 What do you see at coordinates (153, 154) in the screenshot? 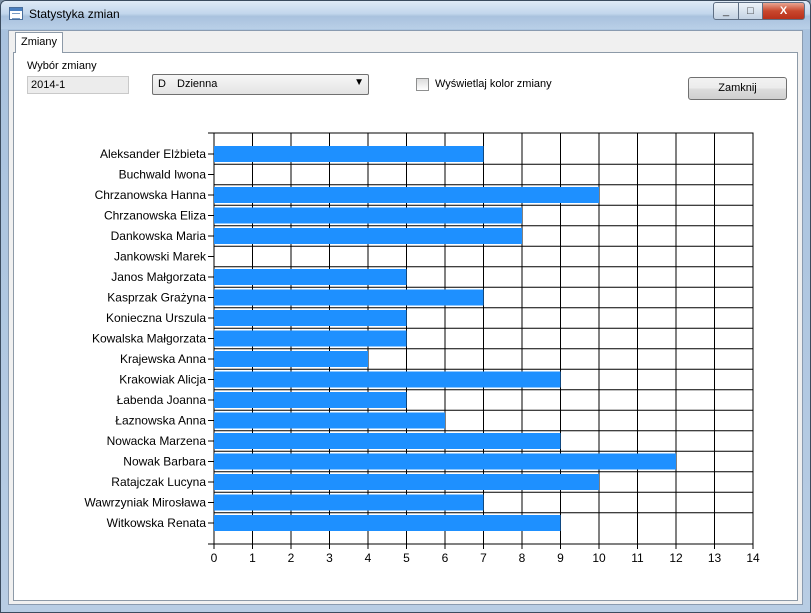
I see `y-tick-label: Aleksander Elżbieta` at bounding box center [153, 154].